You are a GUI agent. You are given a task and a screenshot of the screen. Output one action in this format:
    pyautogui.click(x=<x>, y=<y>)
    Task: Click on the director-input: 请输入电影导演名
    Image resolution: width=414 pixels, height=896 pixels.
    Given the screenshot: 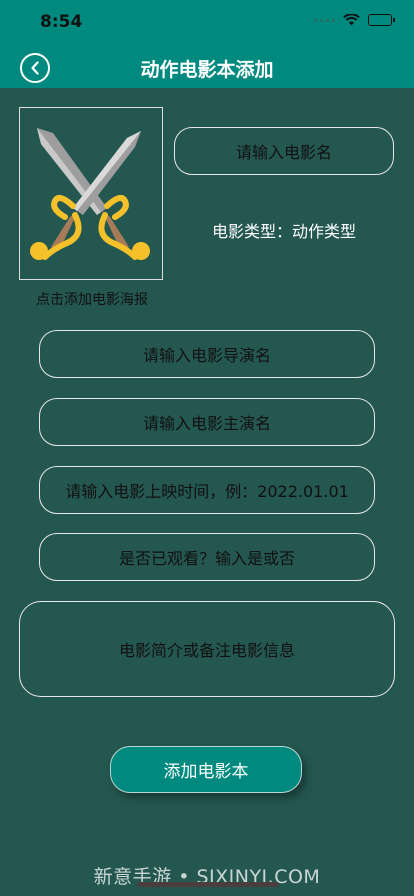 What is the action you would take?
    pyautogui.click(x=207, y=354)
    